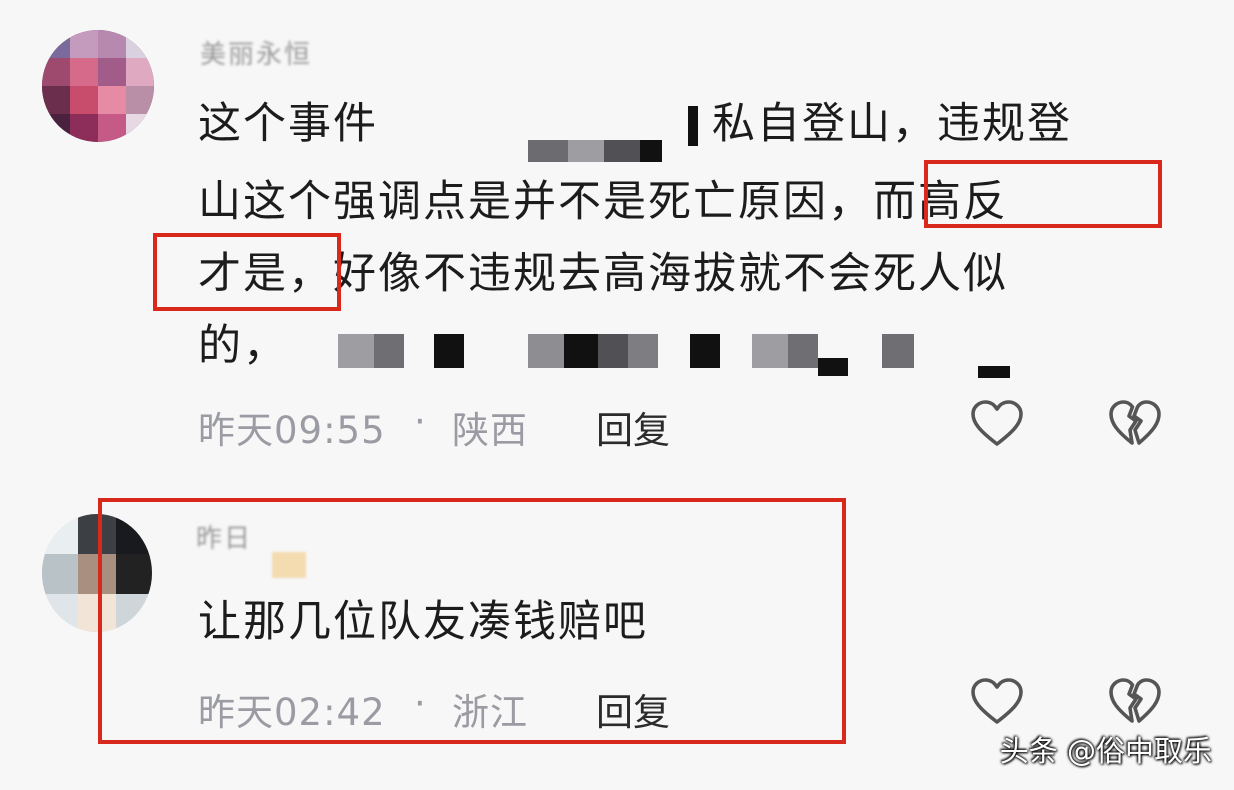 The image size is (1234, 790). Describe the element at coordinates (633, 427) in the screenshot. I see `reply-button-1: 回复` at that location.